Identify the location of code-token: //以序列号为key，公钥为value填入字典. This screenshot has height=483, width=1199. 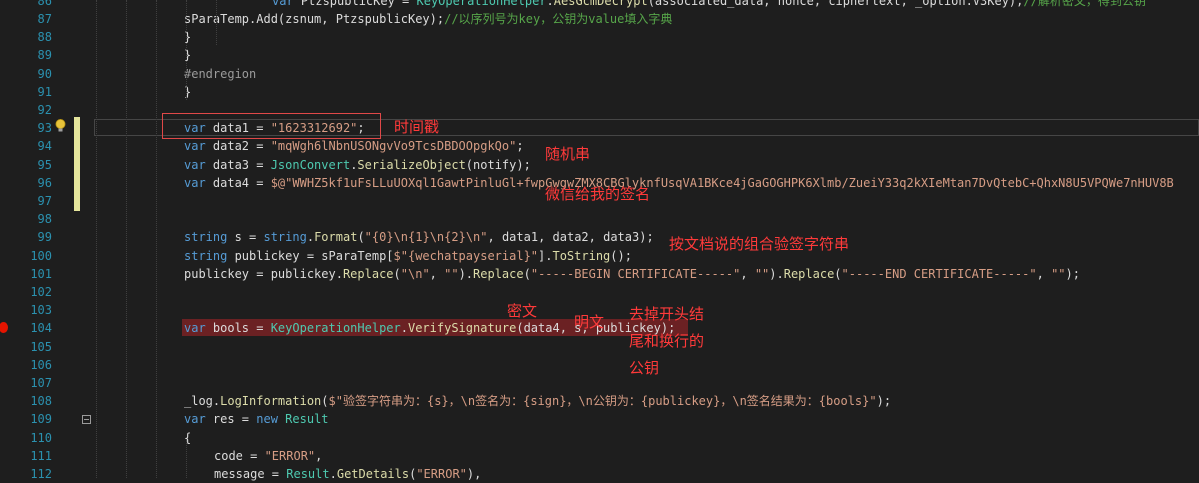
(558, 19).